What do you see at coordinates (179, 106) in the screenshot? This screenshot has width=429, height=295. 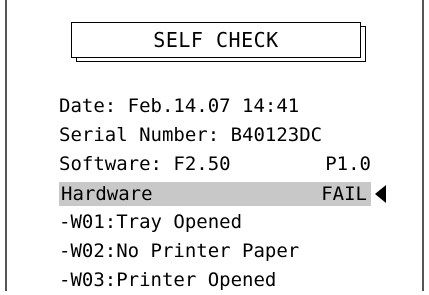 I see `date-line: Date: Feb.14.07 14:41` at bounding box center [179, 106].